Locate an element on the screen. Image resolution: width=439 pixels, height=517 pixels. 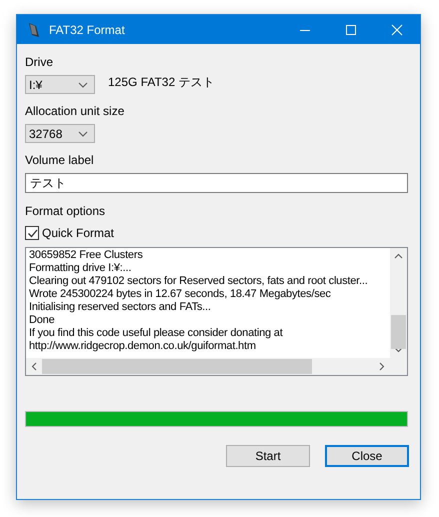
drive-info: 125G FAT32 テスト is located at coordinates (161, 82).